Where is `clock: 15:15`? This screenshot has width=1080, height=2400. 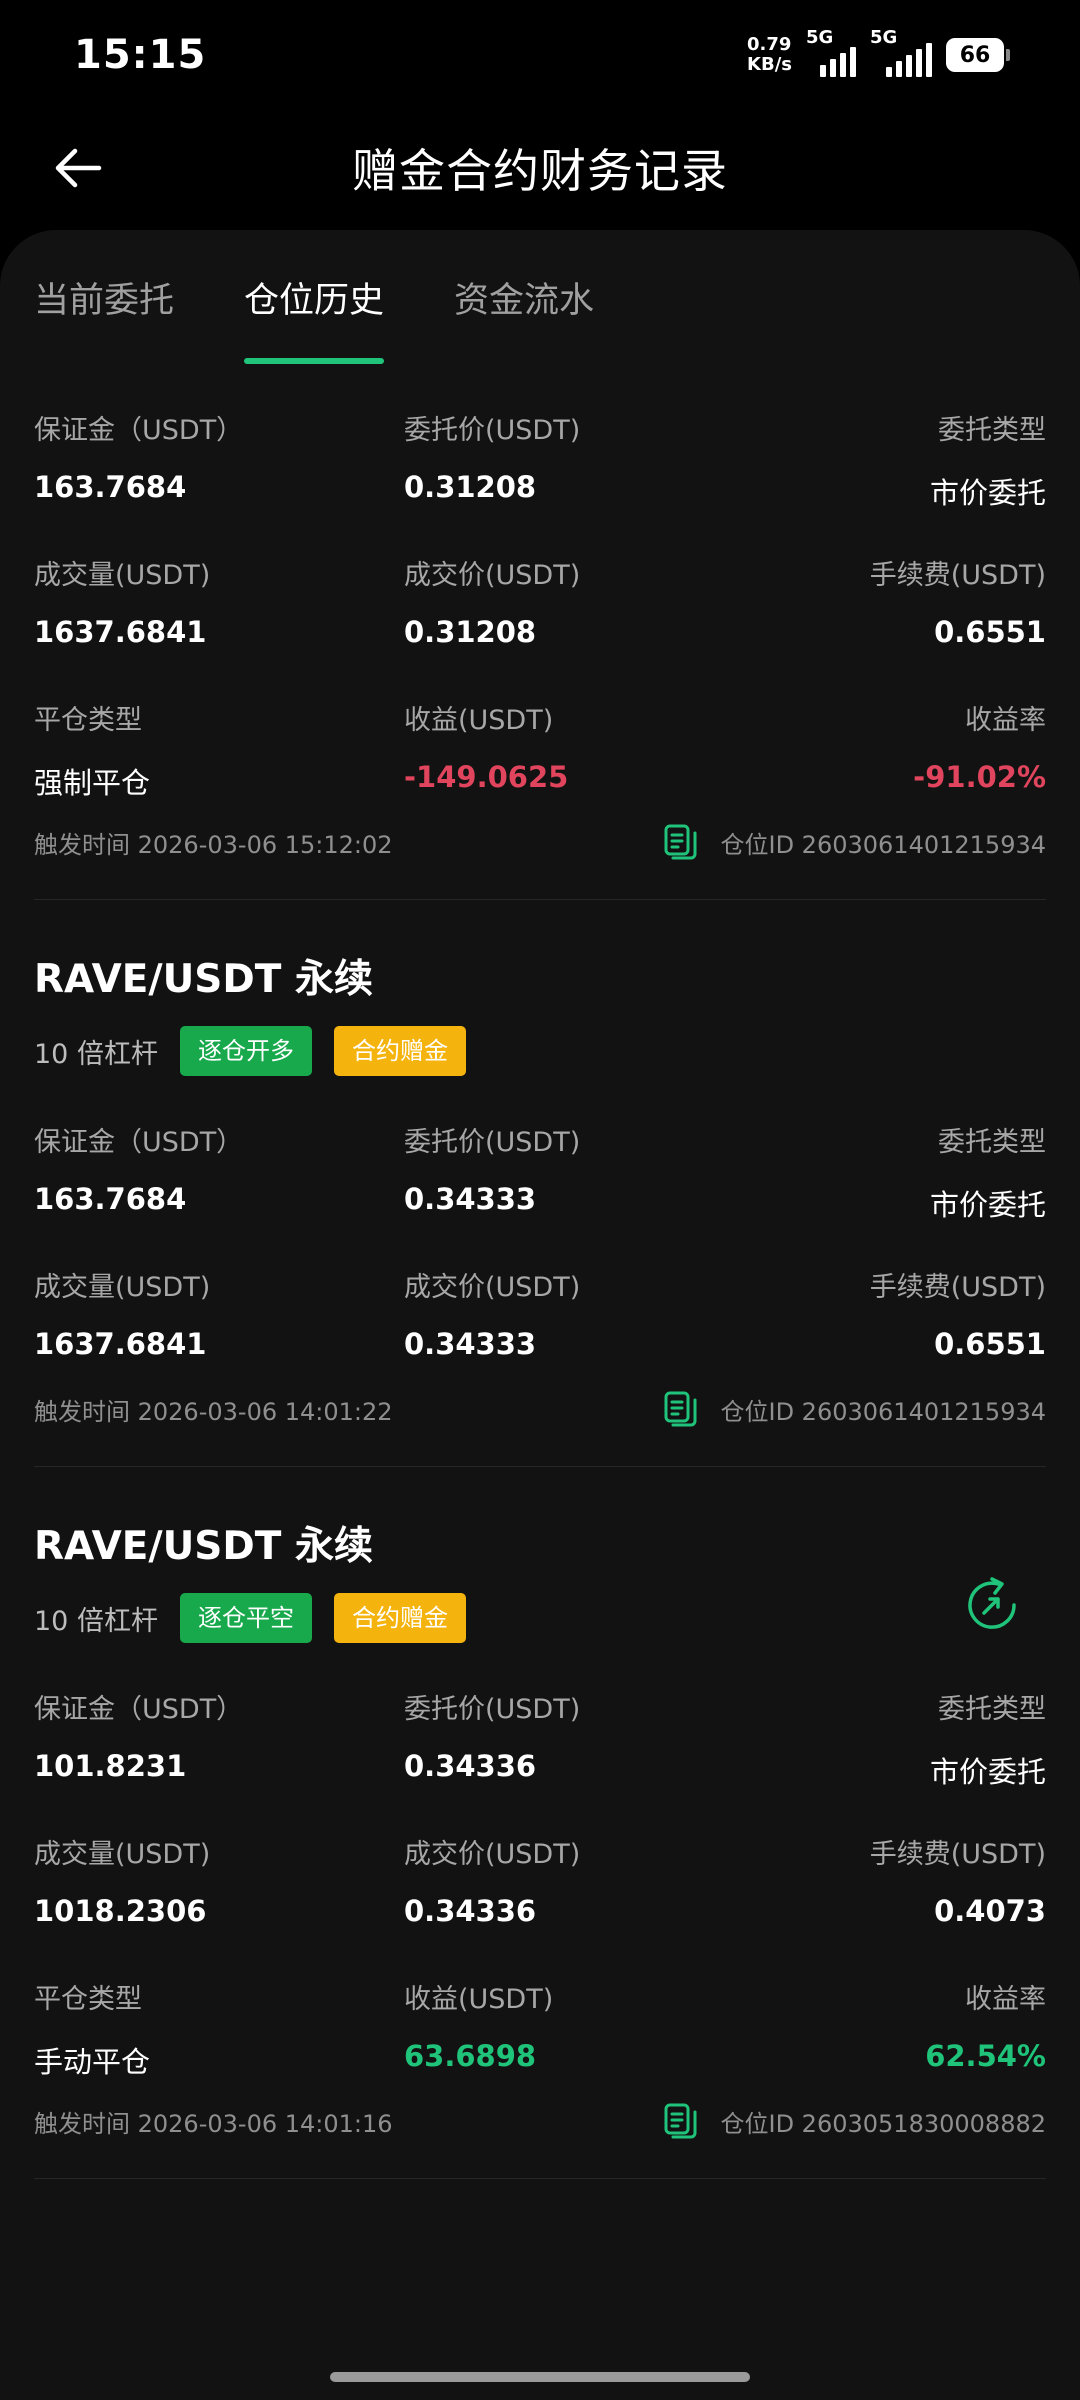
clock: 15:15 is located at coordinates (140, 55).